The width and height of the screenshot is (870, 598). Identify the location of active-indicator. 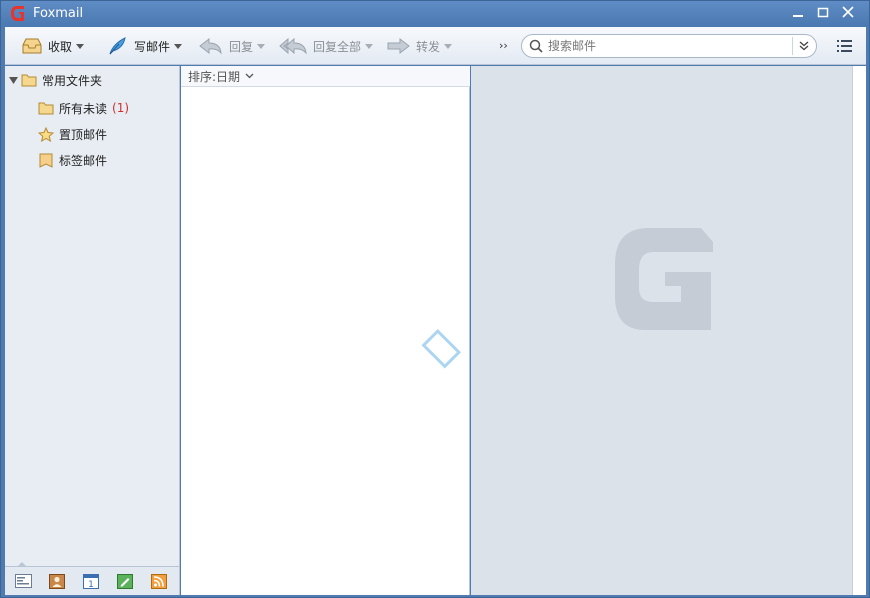
(22, 564).